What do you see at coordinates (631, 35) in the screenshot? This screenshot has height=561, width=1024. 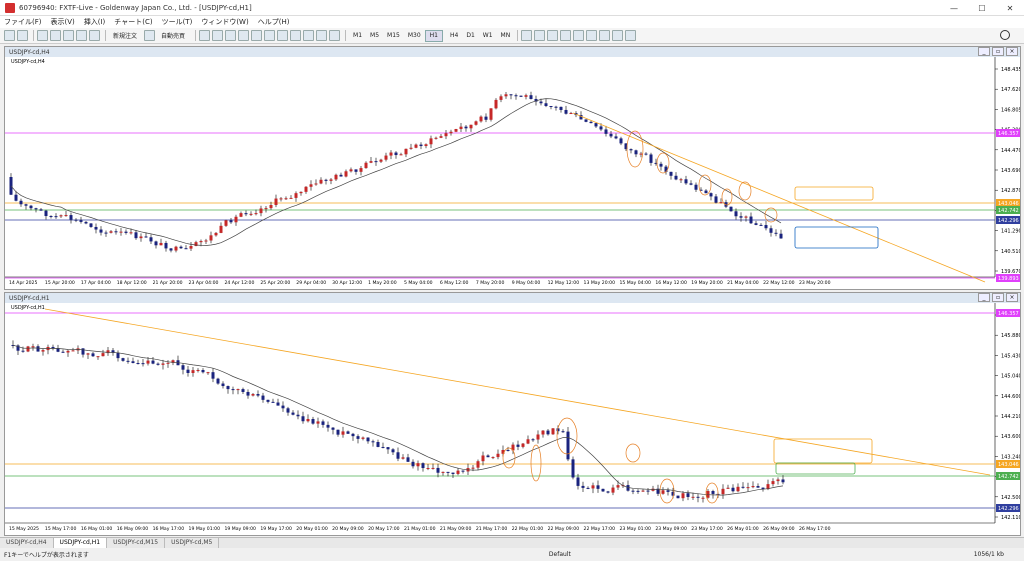 I see `arrows-icon` at bounding box center [631, 35].